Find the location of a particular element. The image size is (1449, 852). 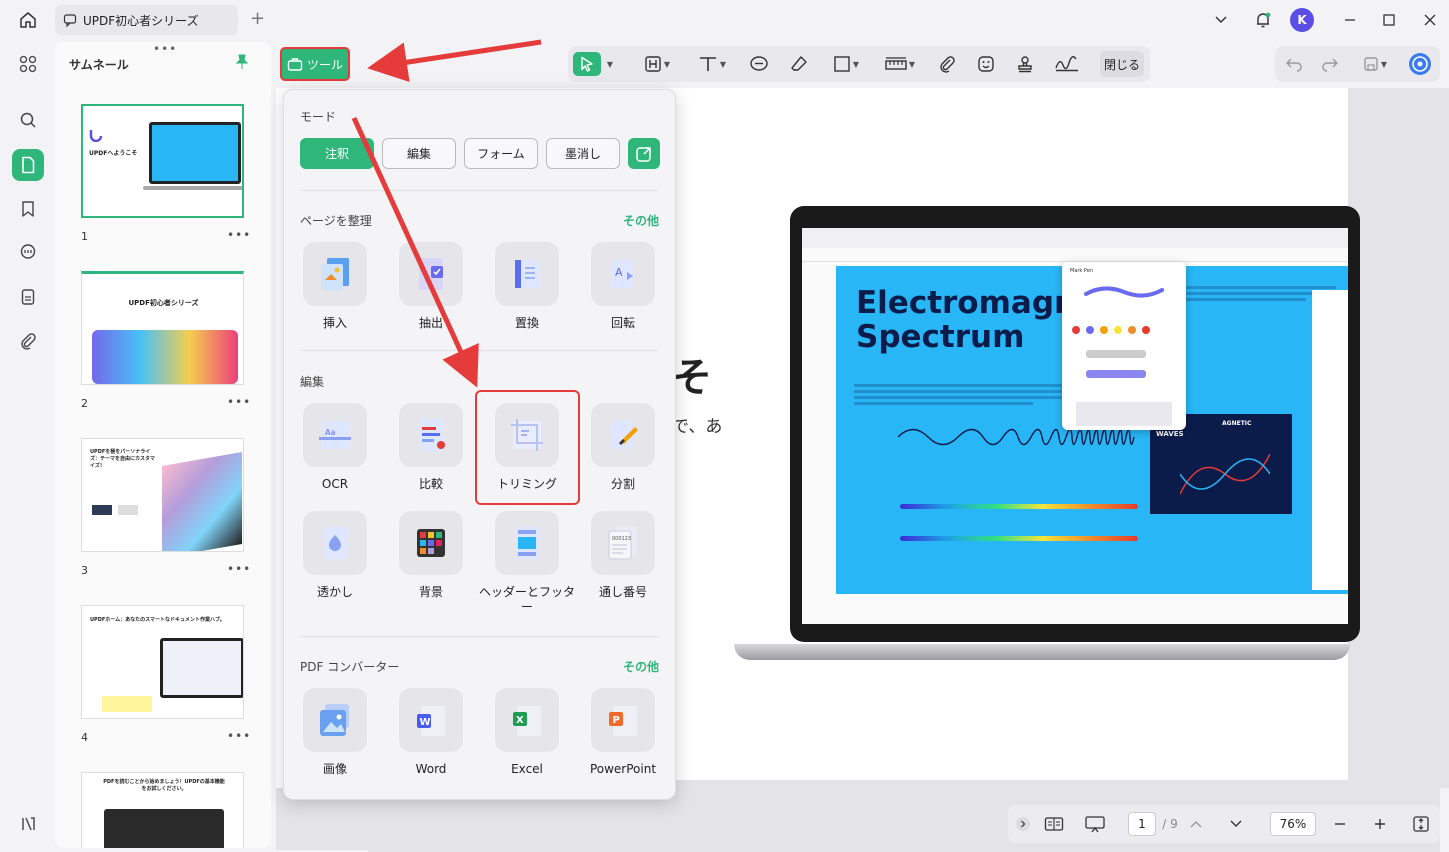

replace-pages-icon is located at coordinates (527, 274).